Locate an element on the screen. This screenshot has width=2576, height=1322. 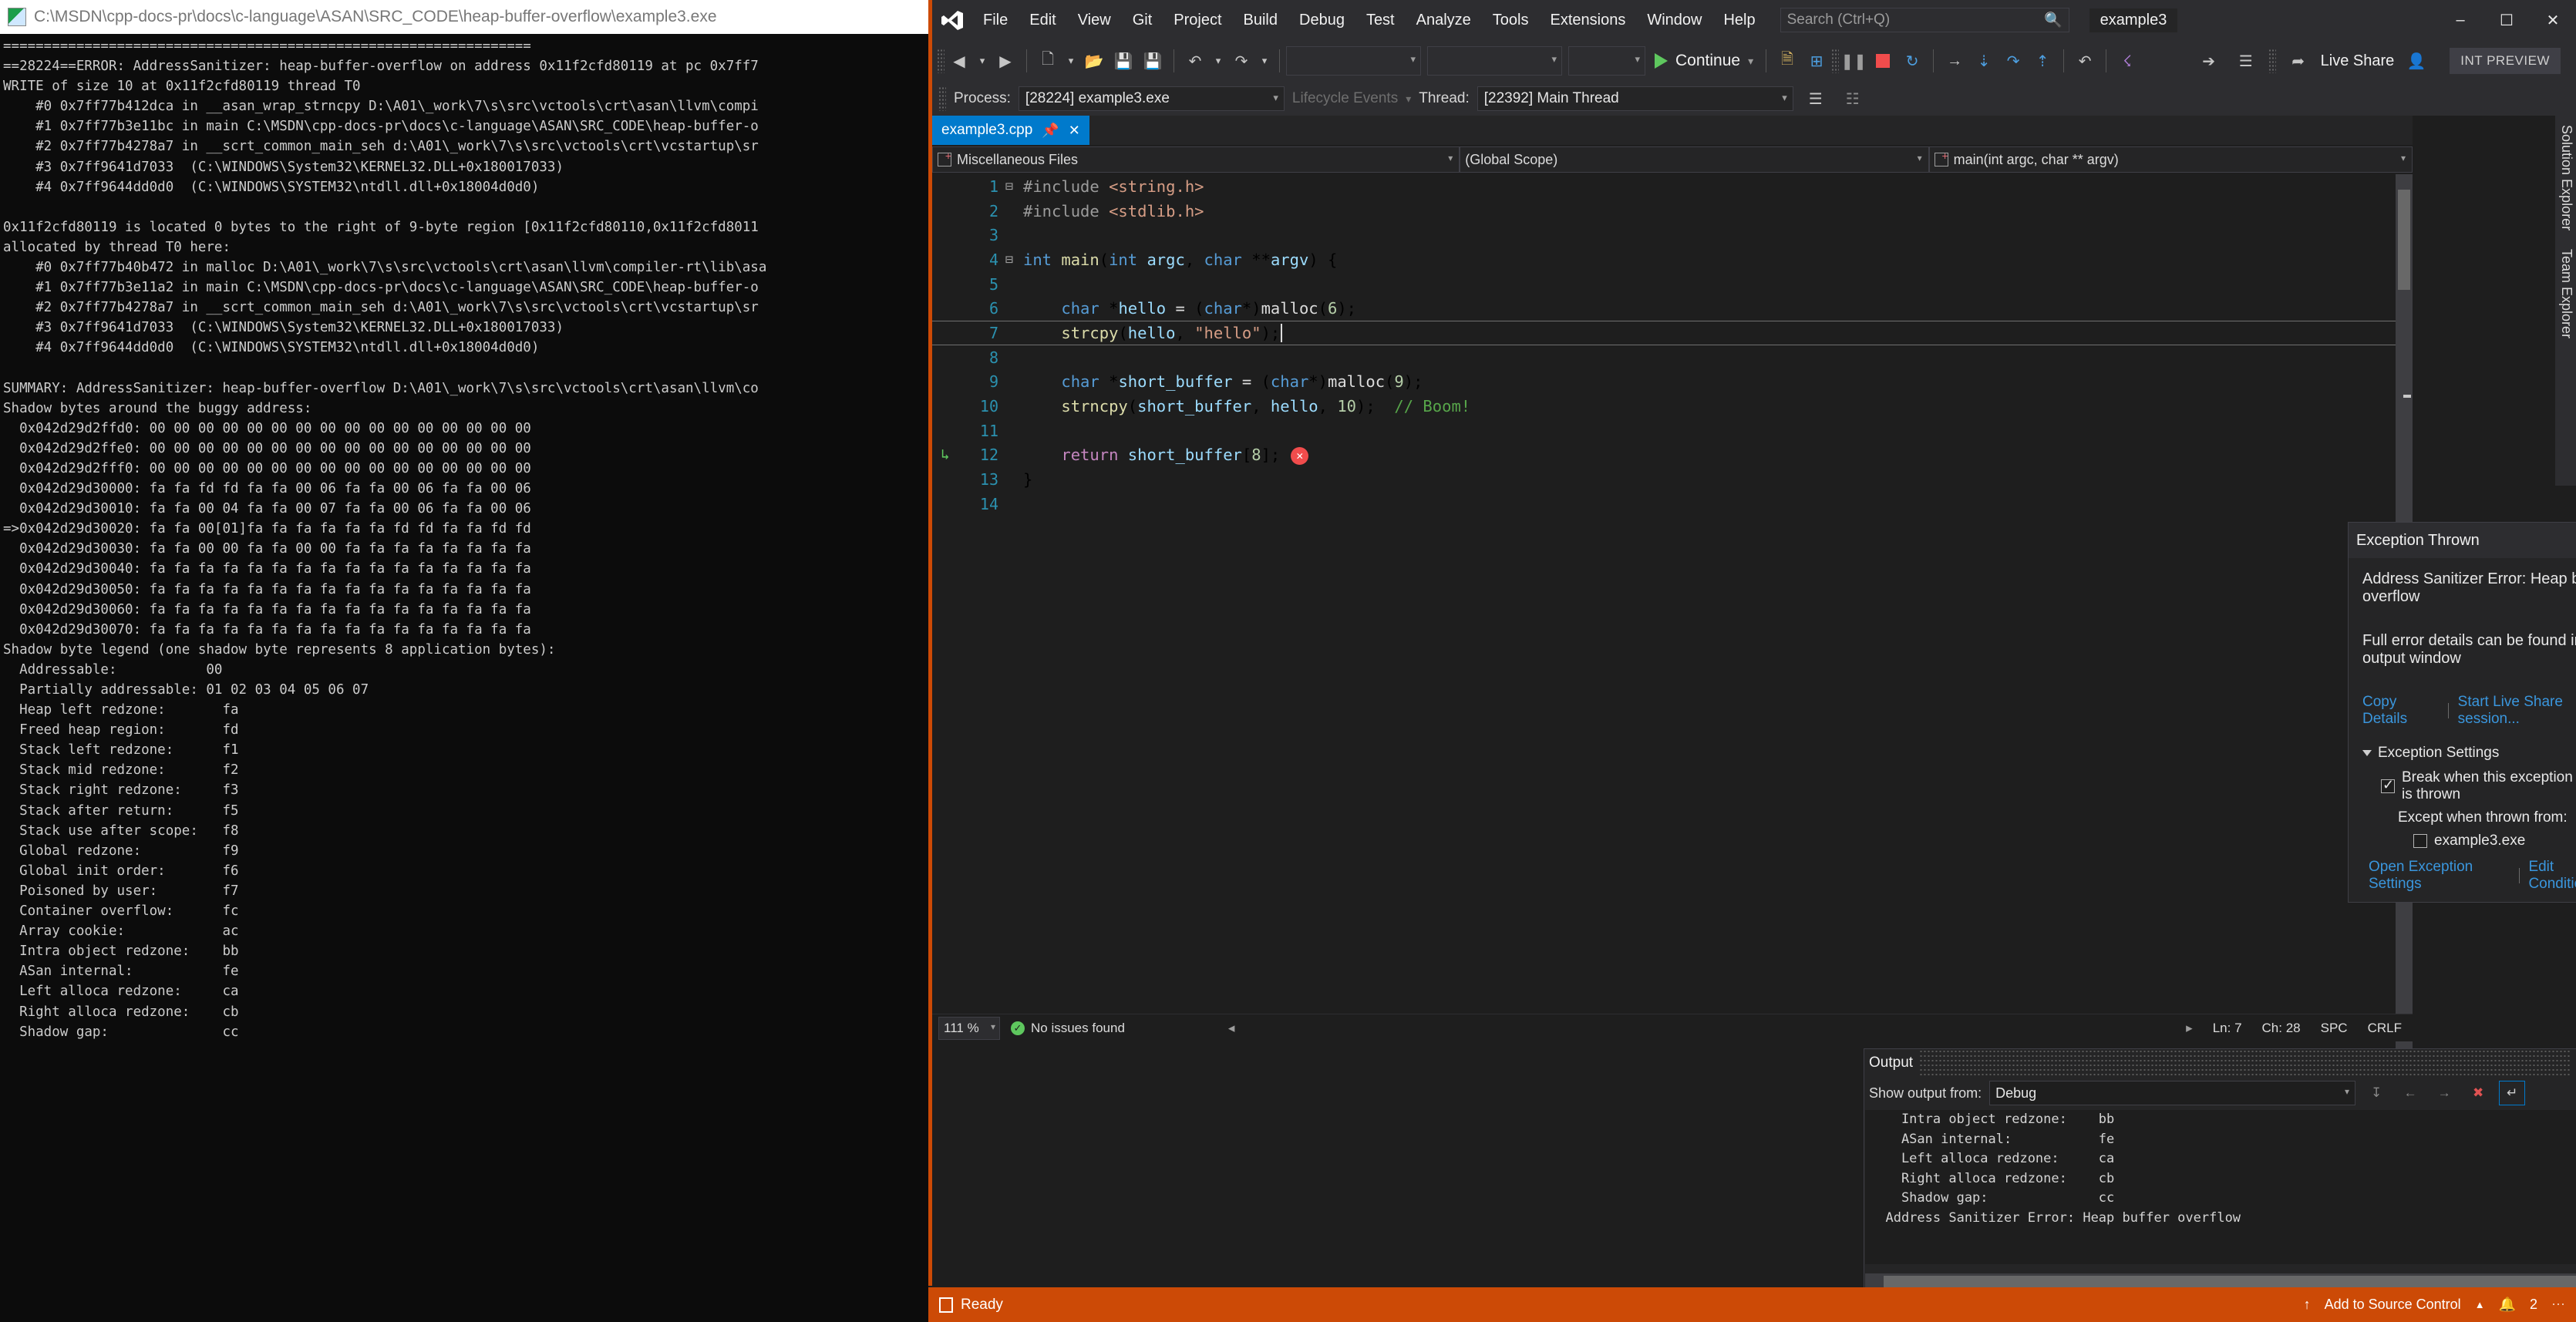
code-line-14: 14 is located at coordinates (1673, 504).